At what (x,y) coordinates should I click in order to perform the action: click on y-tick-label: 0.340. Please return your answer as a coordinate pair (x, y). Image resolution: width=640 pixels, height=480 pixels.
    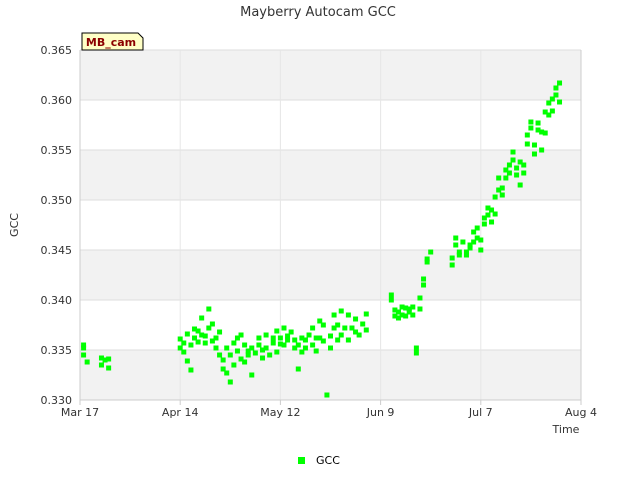
    Looking at the image, I should click on (57, 300).